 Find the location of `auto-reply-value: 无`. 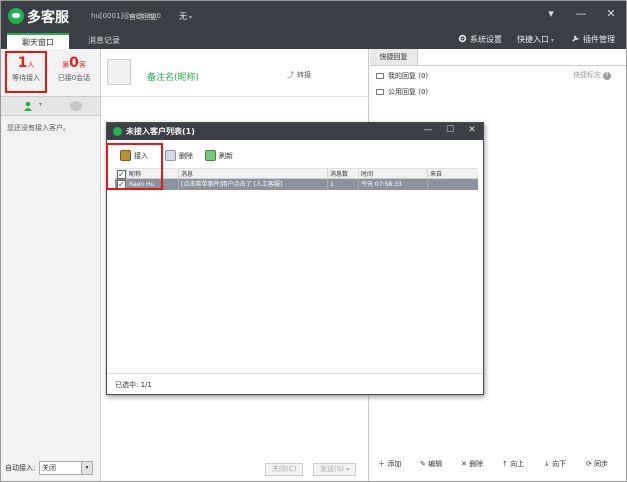

auto-reply-value: 无 is located at coordinates (183, 16).